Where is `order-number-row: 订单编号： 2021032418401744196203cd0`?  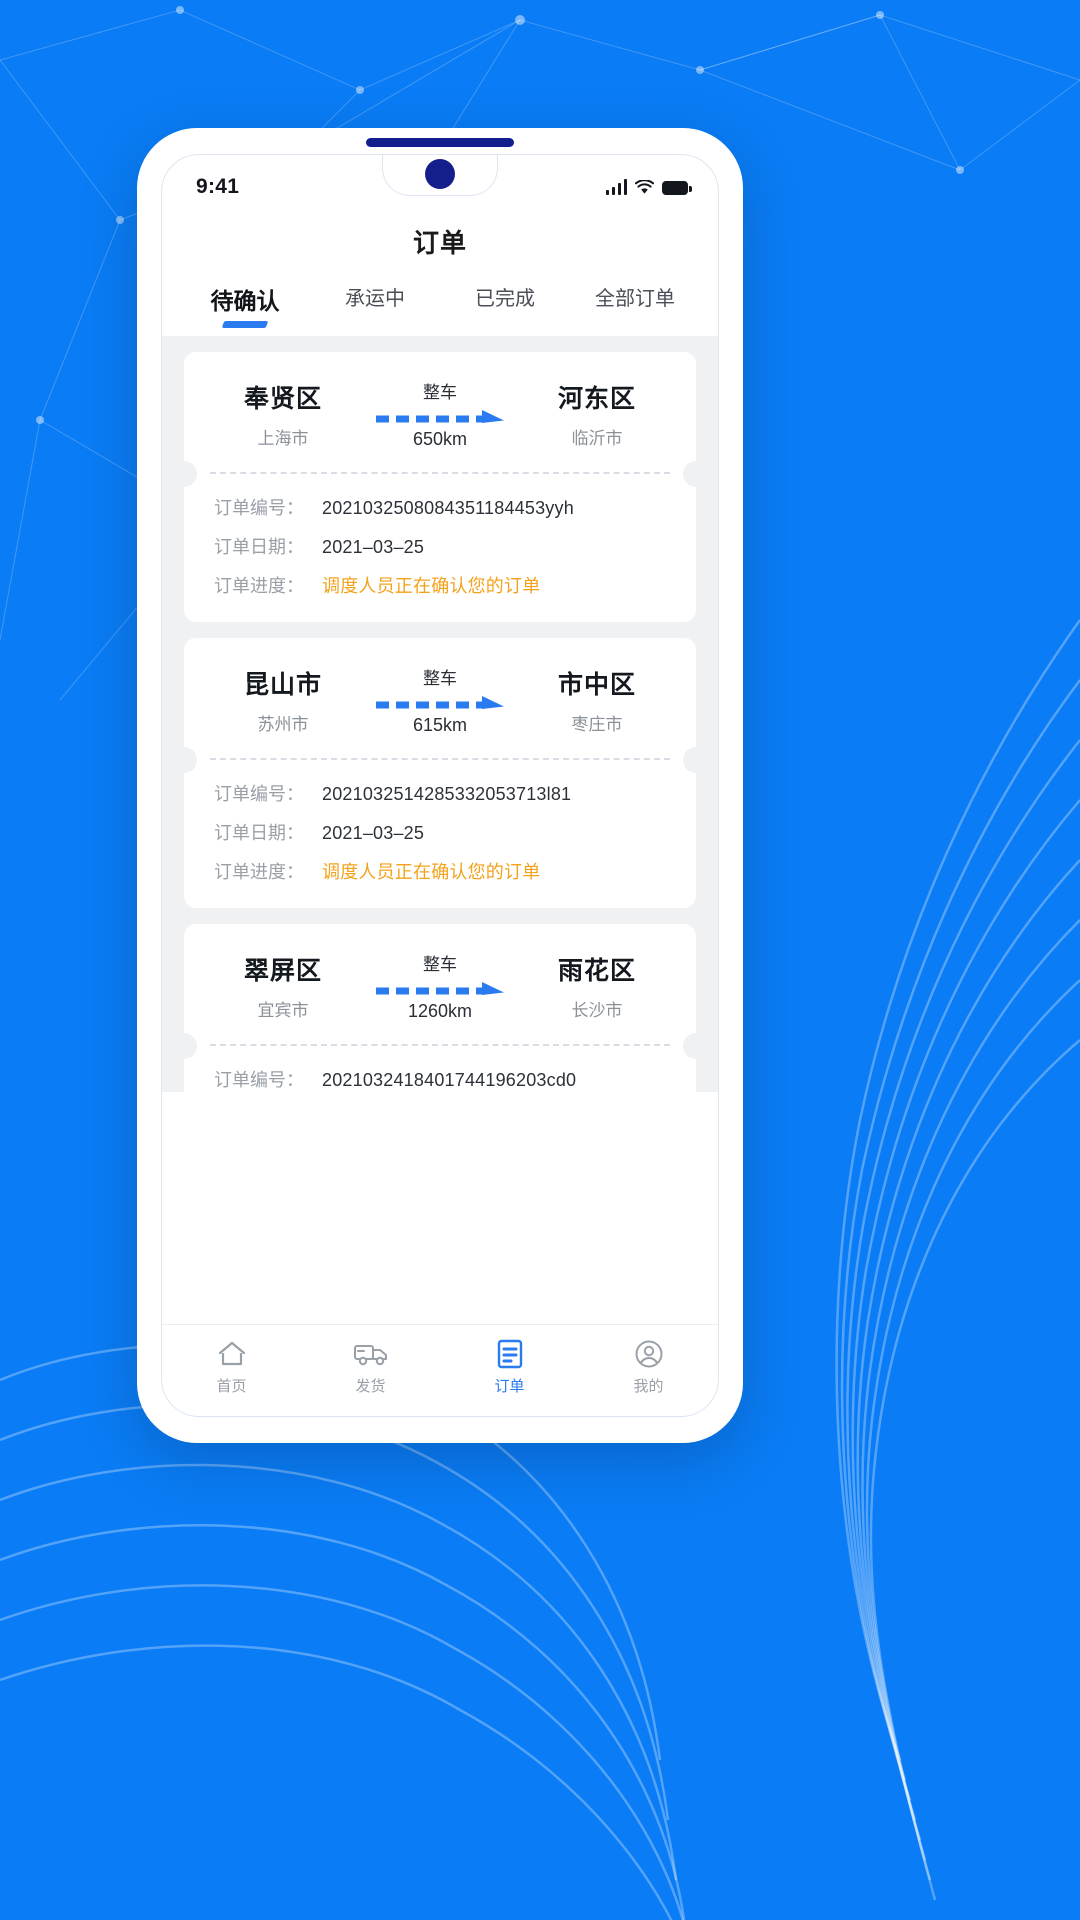 order-number-row: 订单编号： 2021032418401744196203cd0 is located at coordinates (440, 1079).